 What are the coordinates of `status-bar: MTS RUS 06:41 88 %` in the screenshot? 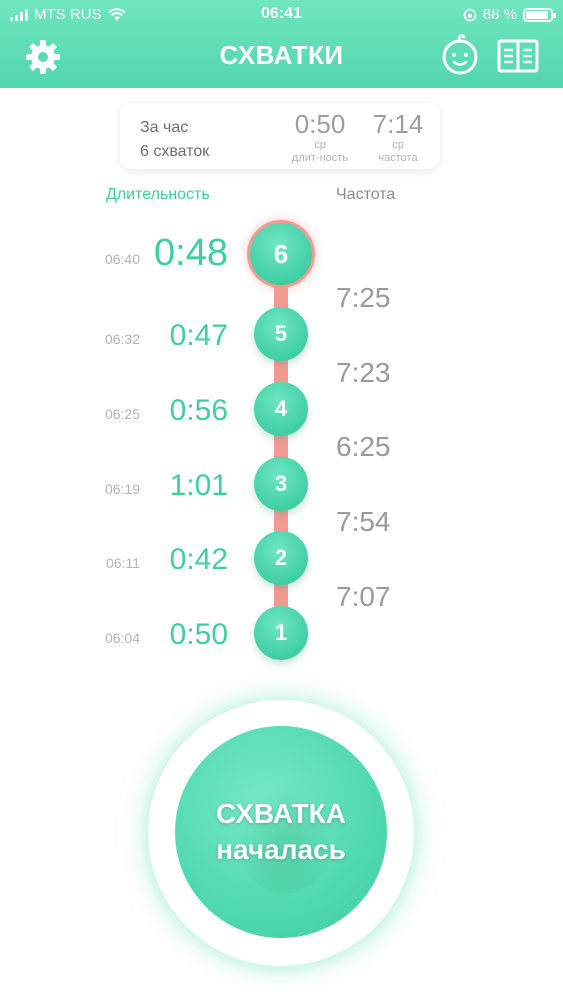 It's located at (281, 15).